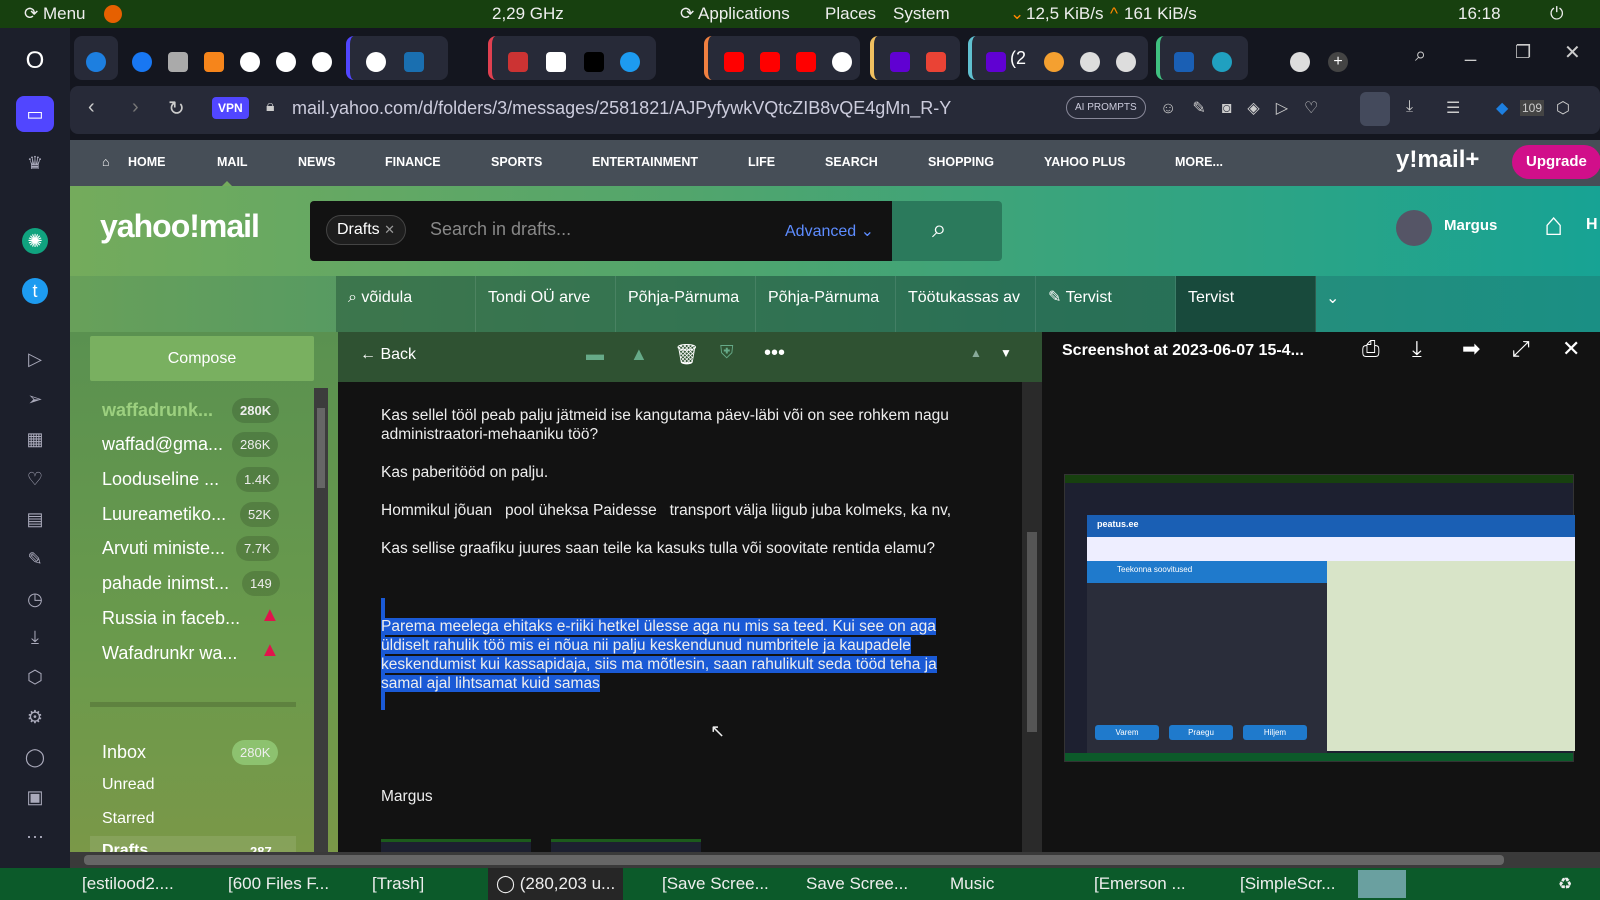  What do you see at coordinates (35, 439) in the screenshot?
I see `apps-icon: ▦` at bounding box center [35, 439].